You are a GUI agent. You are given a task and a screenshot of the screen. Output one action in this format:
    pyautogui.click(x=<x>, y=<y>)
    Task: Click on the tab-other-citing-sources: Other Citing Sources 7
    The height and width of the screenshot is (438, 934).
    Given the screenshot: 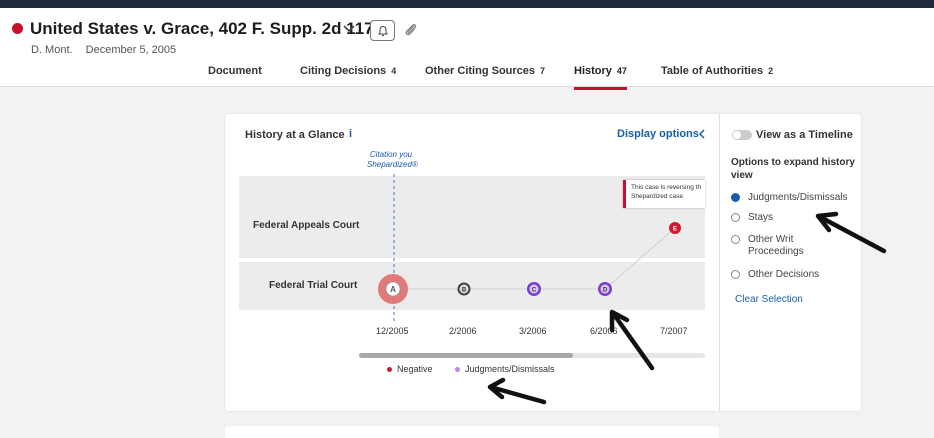 What is the action you would take?
    pyautogui.click(x=485, y=76)
    